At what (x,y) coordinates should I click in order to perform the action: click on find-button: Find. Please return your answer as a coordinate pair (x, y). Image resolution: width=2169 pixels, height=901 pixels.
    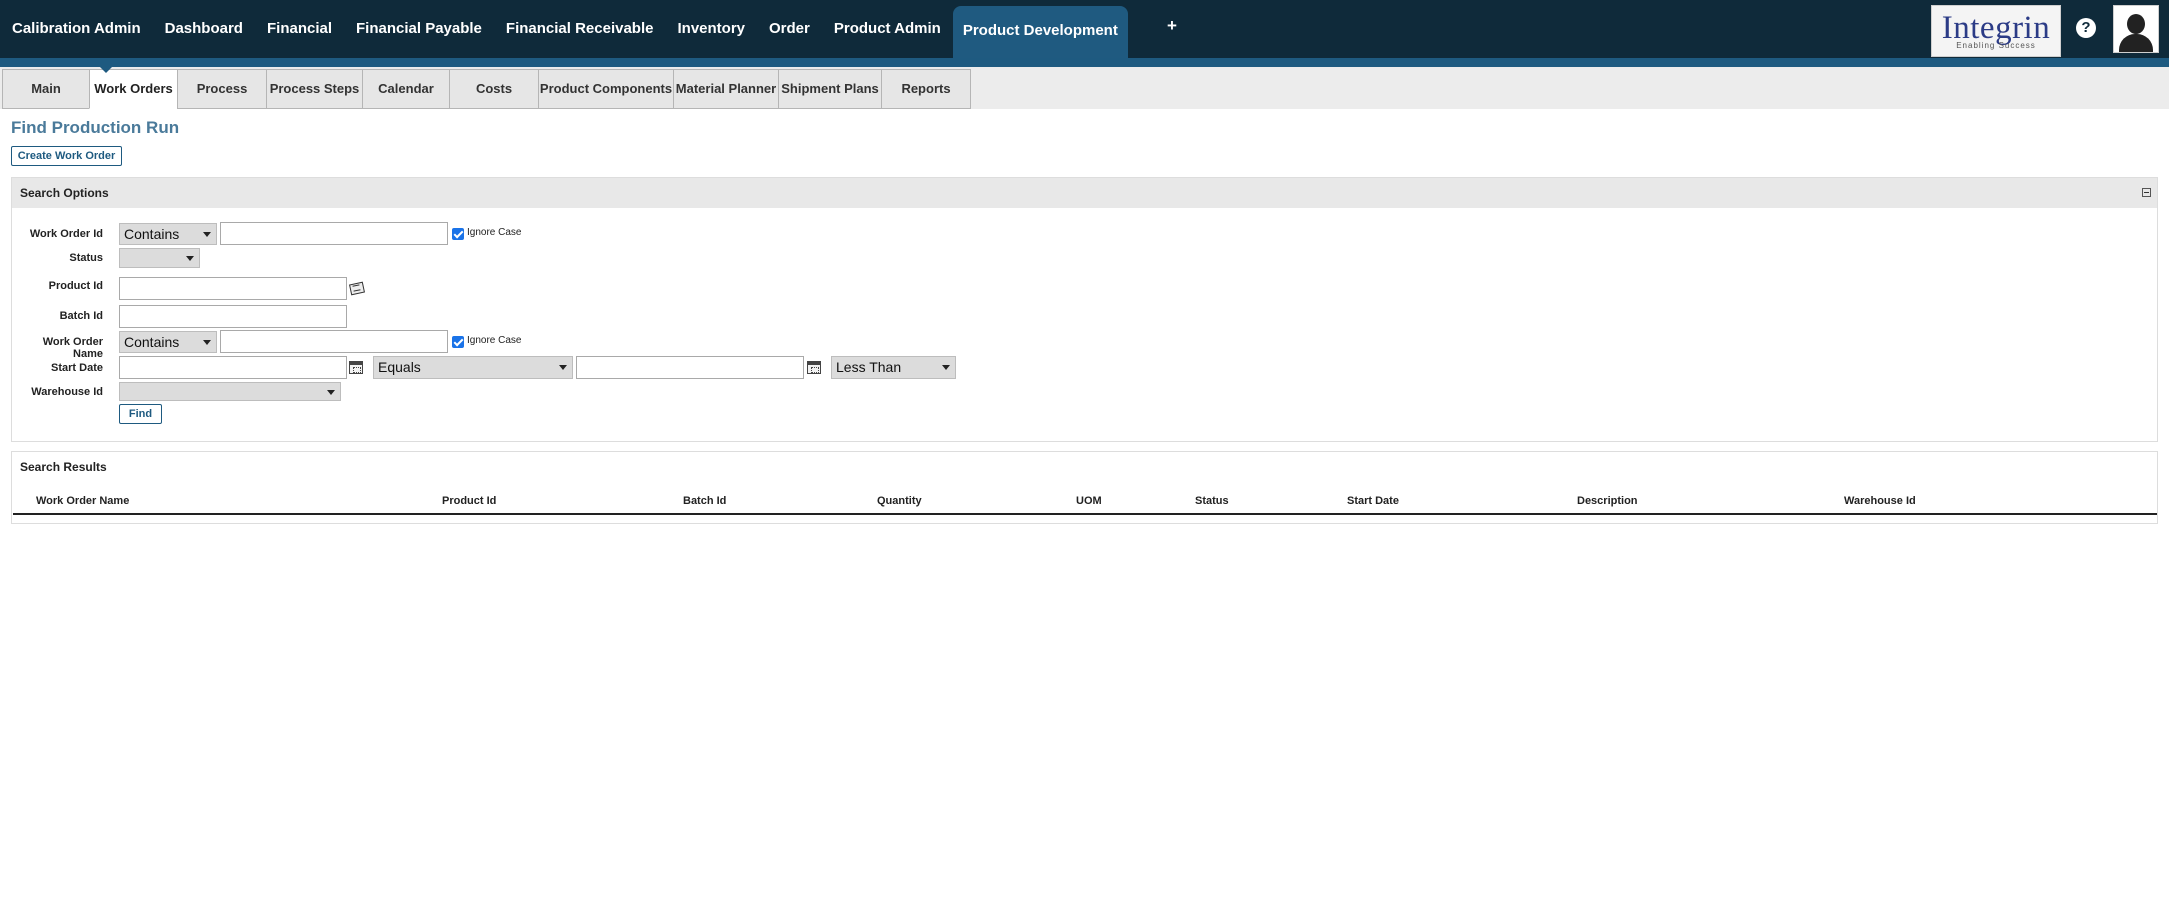
    Looking at the image, I should click on (140, 414).